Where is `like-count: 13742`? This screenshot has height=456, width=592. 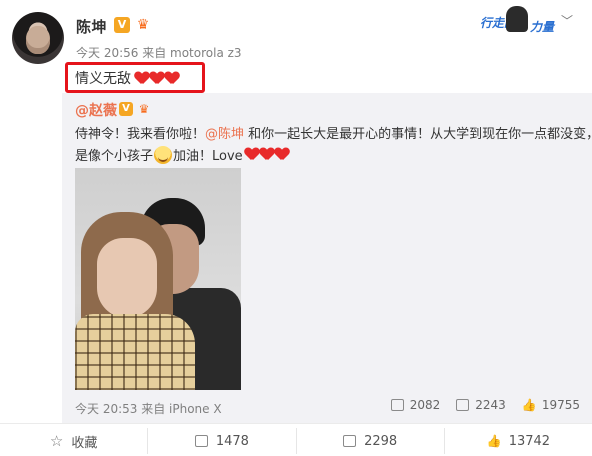 like-count: 13742 is located at coordinates (529, 441).